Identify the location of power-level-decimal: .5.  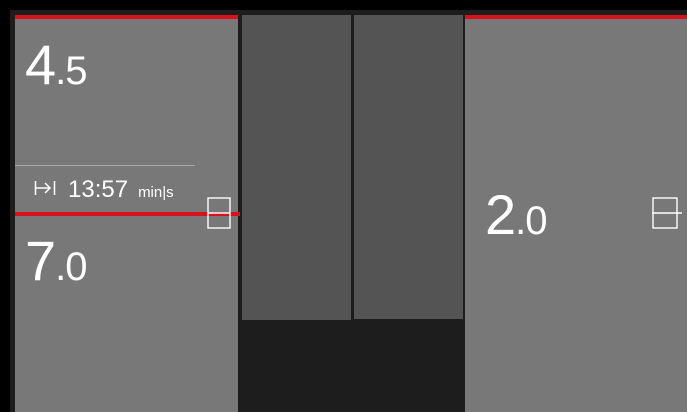
(71, 71).